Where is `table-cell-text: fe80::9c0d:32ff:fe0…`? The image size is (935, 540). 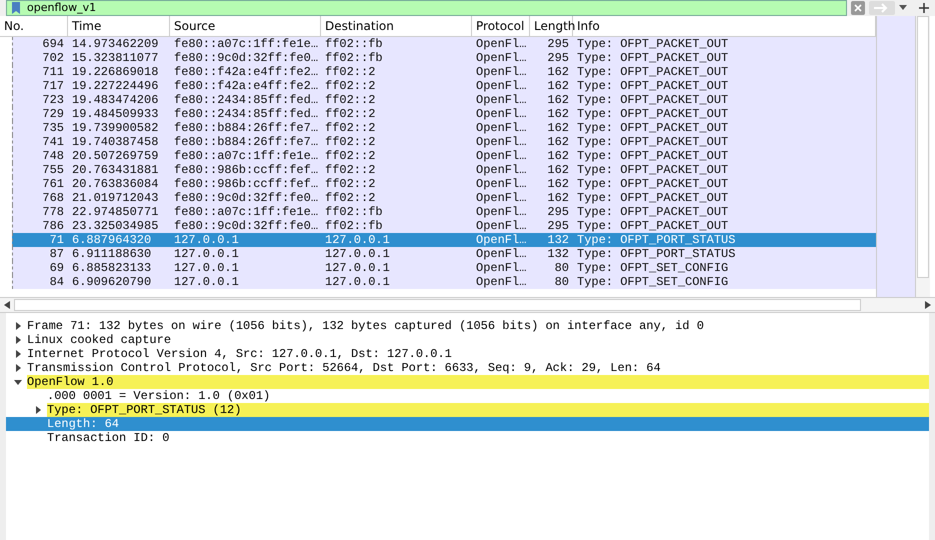
table-cell-text: fe80::9c0d:32ff:fe0… is located at coordinates (246, 226).